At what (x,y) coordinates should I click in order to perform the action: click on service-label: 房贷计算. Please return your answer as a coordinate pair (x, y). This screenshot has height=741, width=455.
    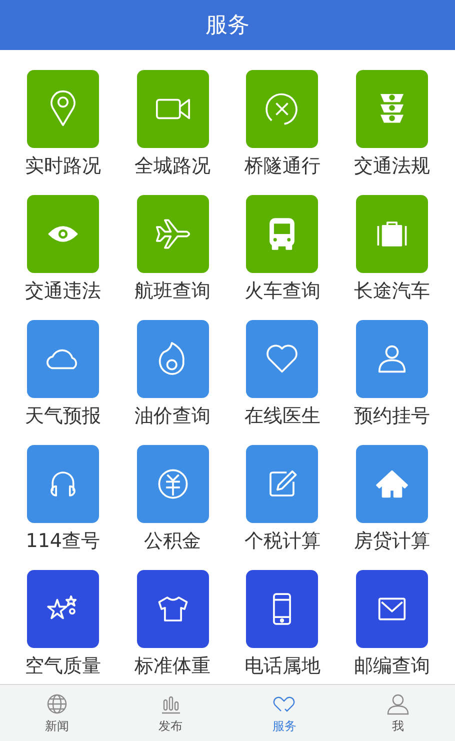
    Looking at the image, I should click on (392, 541).